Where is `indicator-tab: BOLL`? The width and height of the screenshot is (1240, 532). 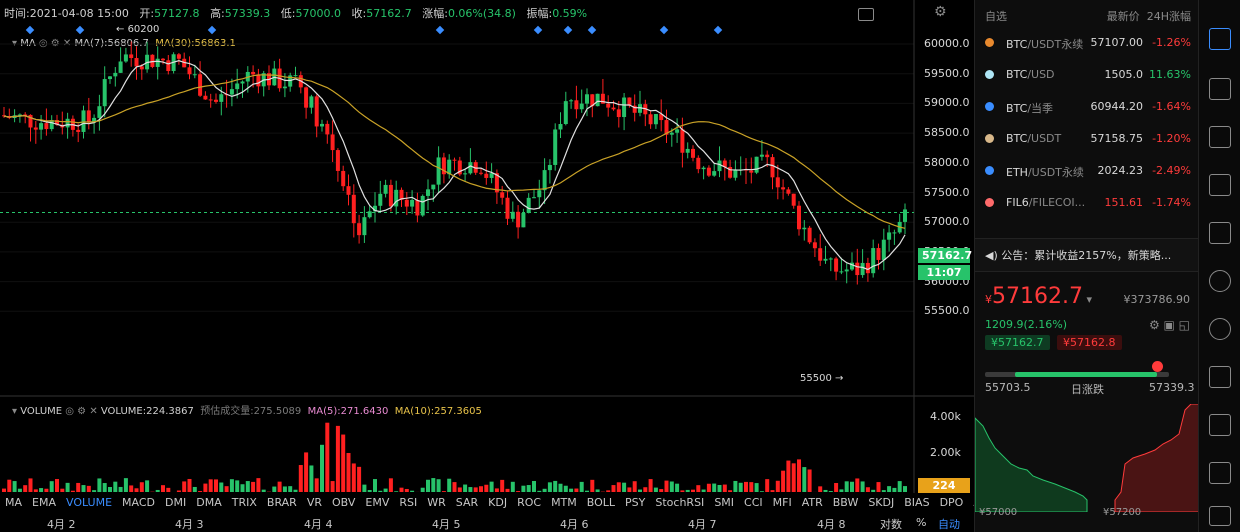
indicator-tab: BOLL is located at coordinates (601, 502).